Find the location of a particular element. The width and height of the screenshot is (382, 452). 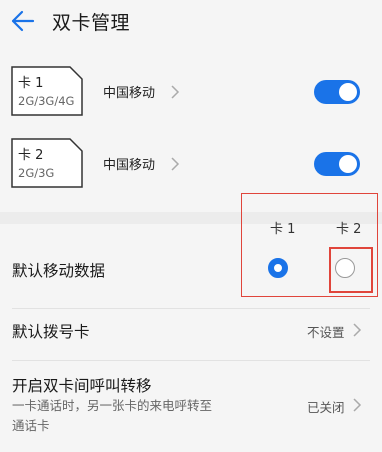

sim-bands: 2G/3G is located at coordinates (36, 173).